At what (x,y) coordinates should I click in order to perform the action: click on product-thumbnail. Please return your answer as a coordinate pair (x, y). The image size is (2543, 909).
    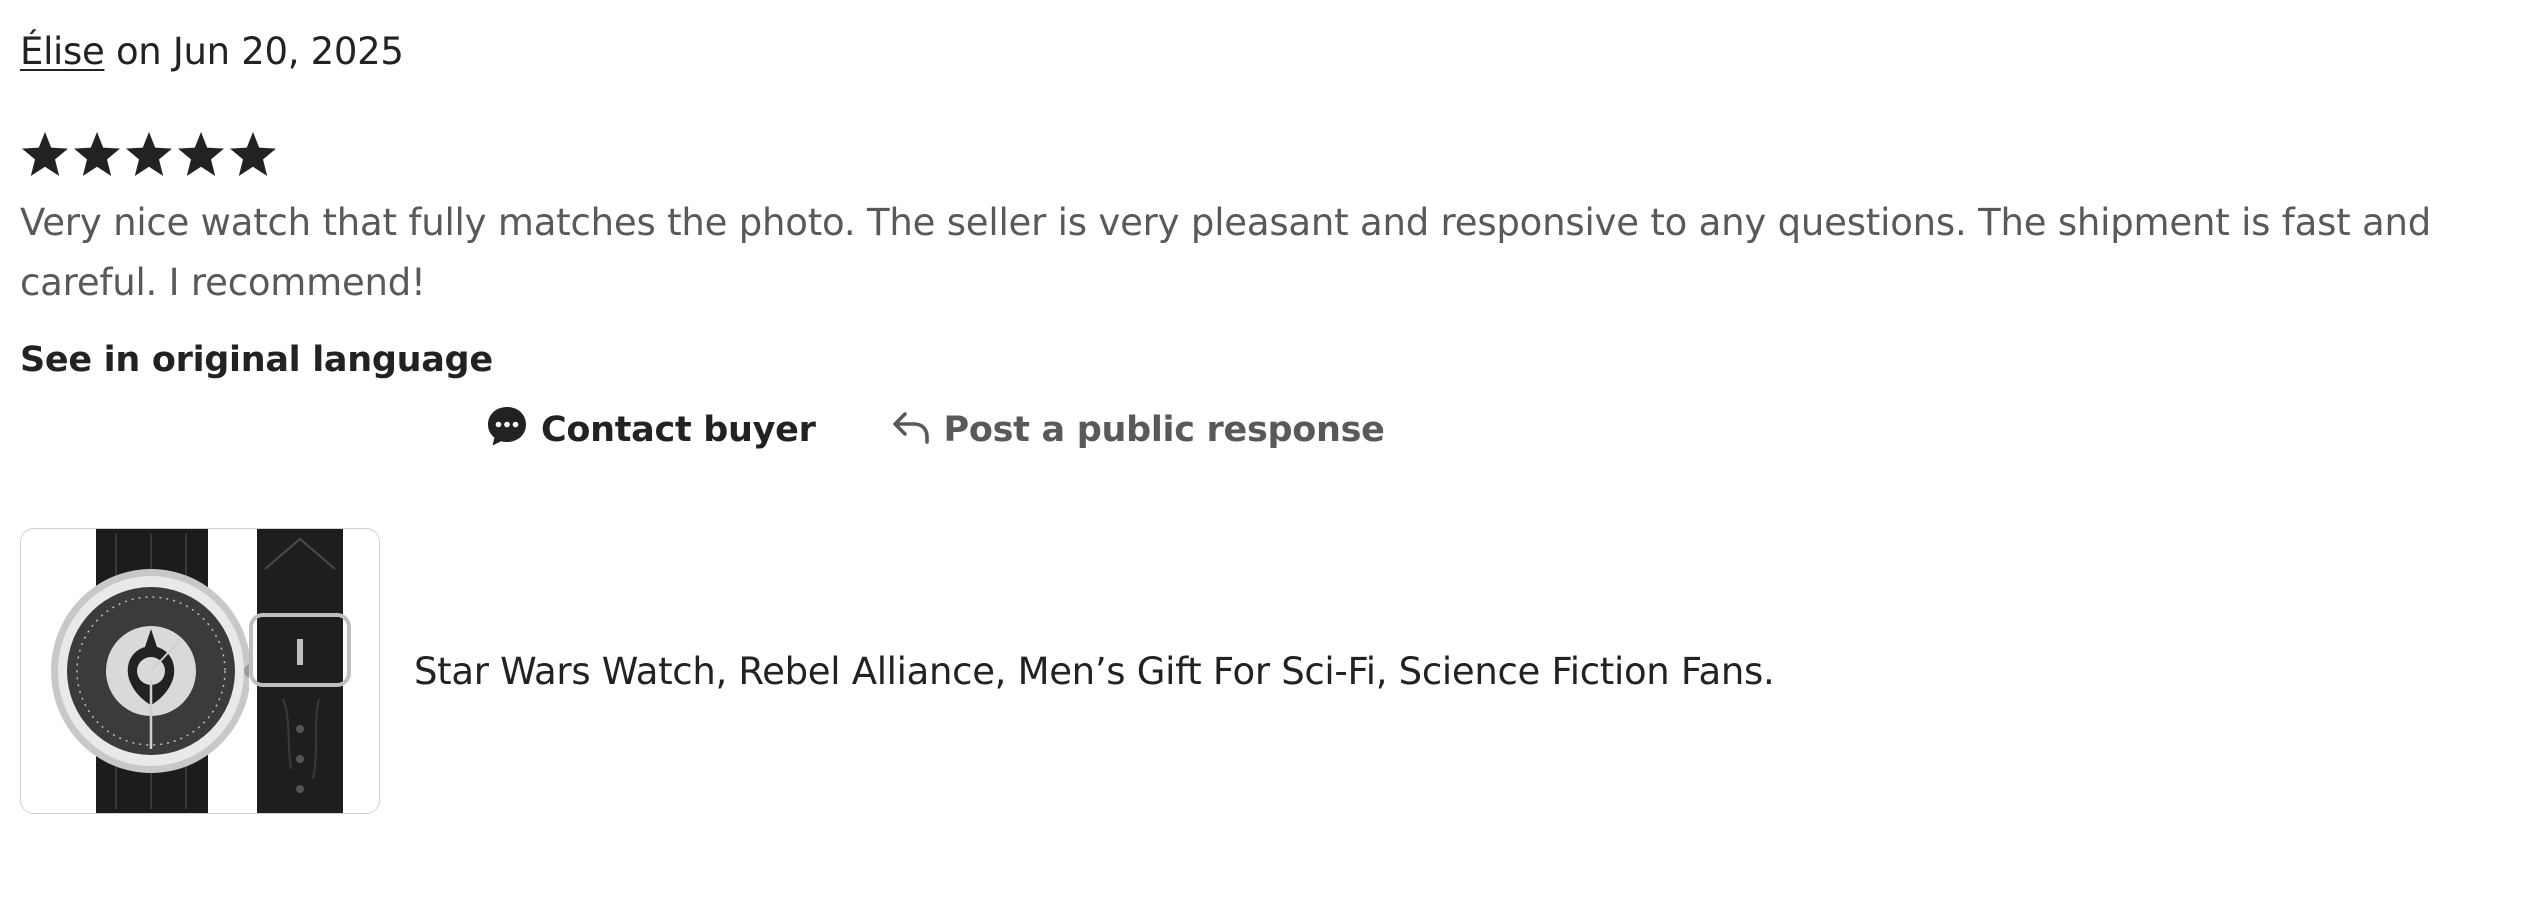
    Looking at the image, I should click on (200, 671).